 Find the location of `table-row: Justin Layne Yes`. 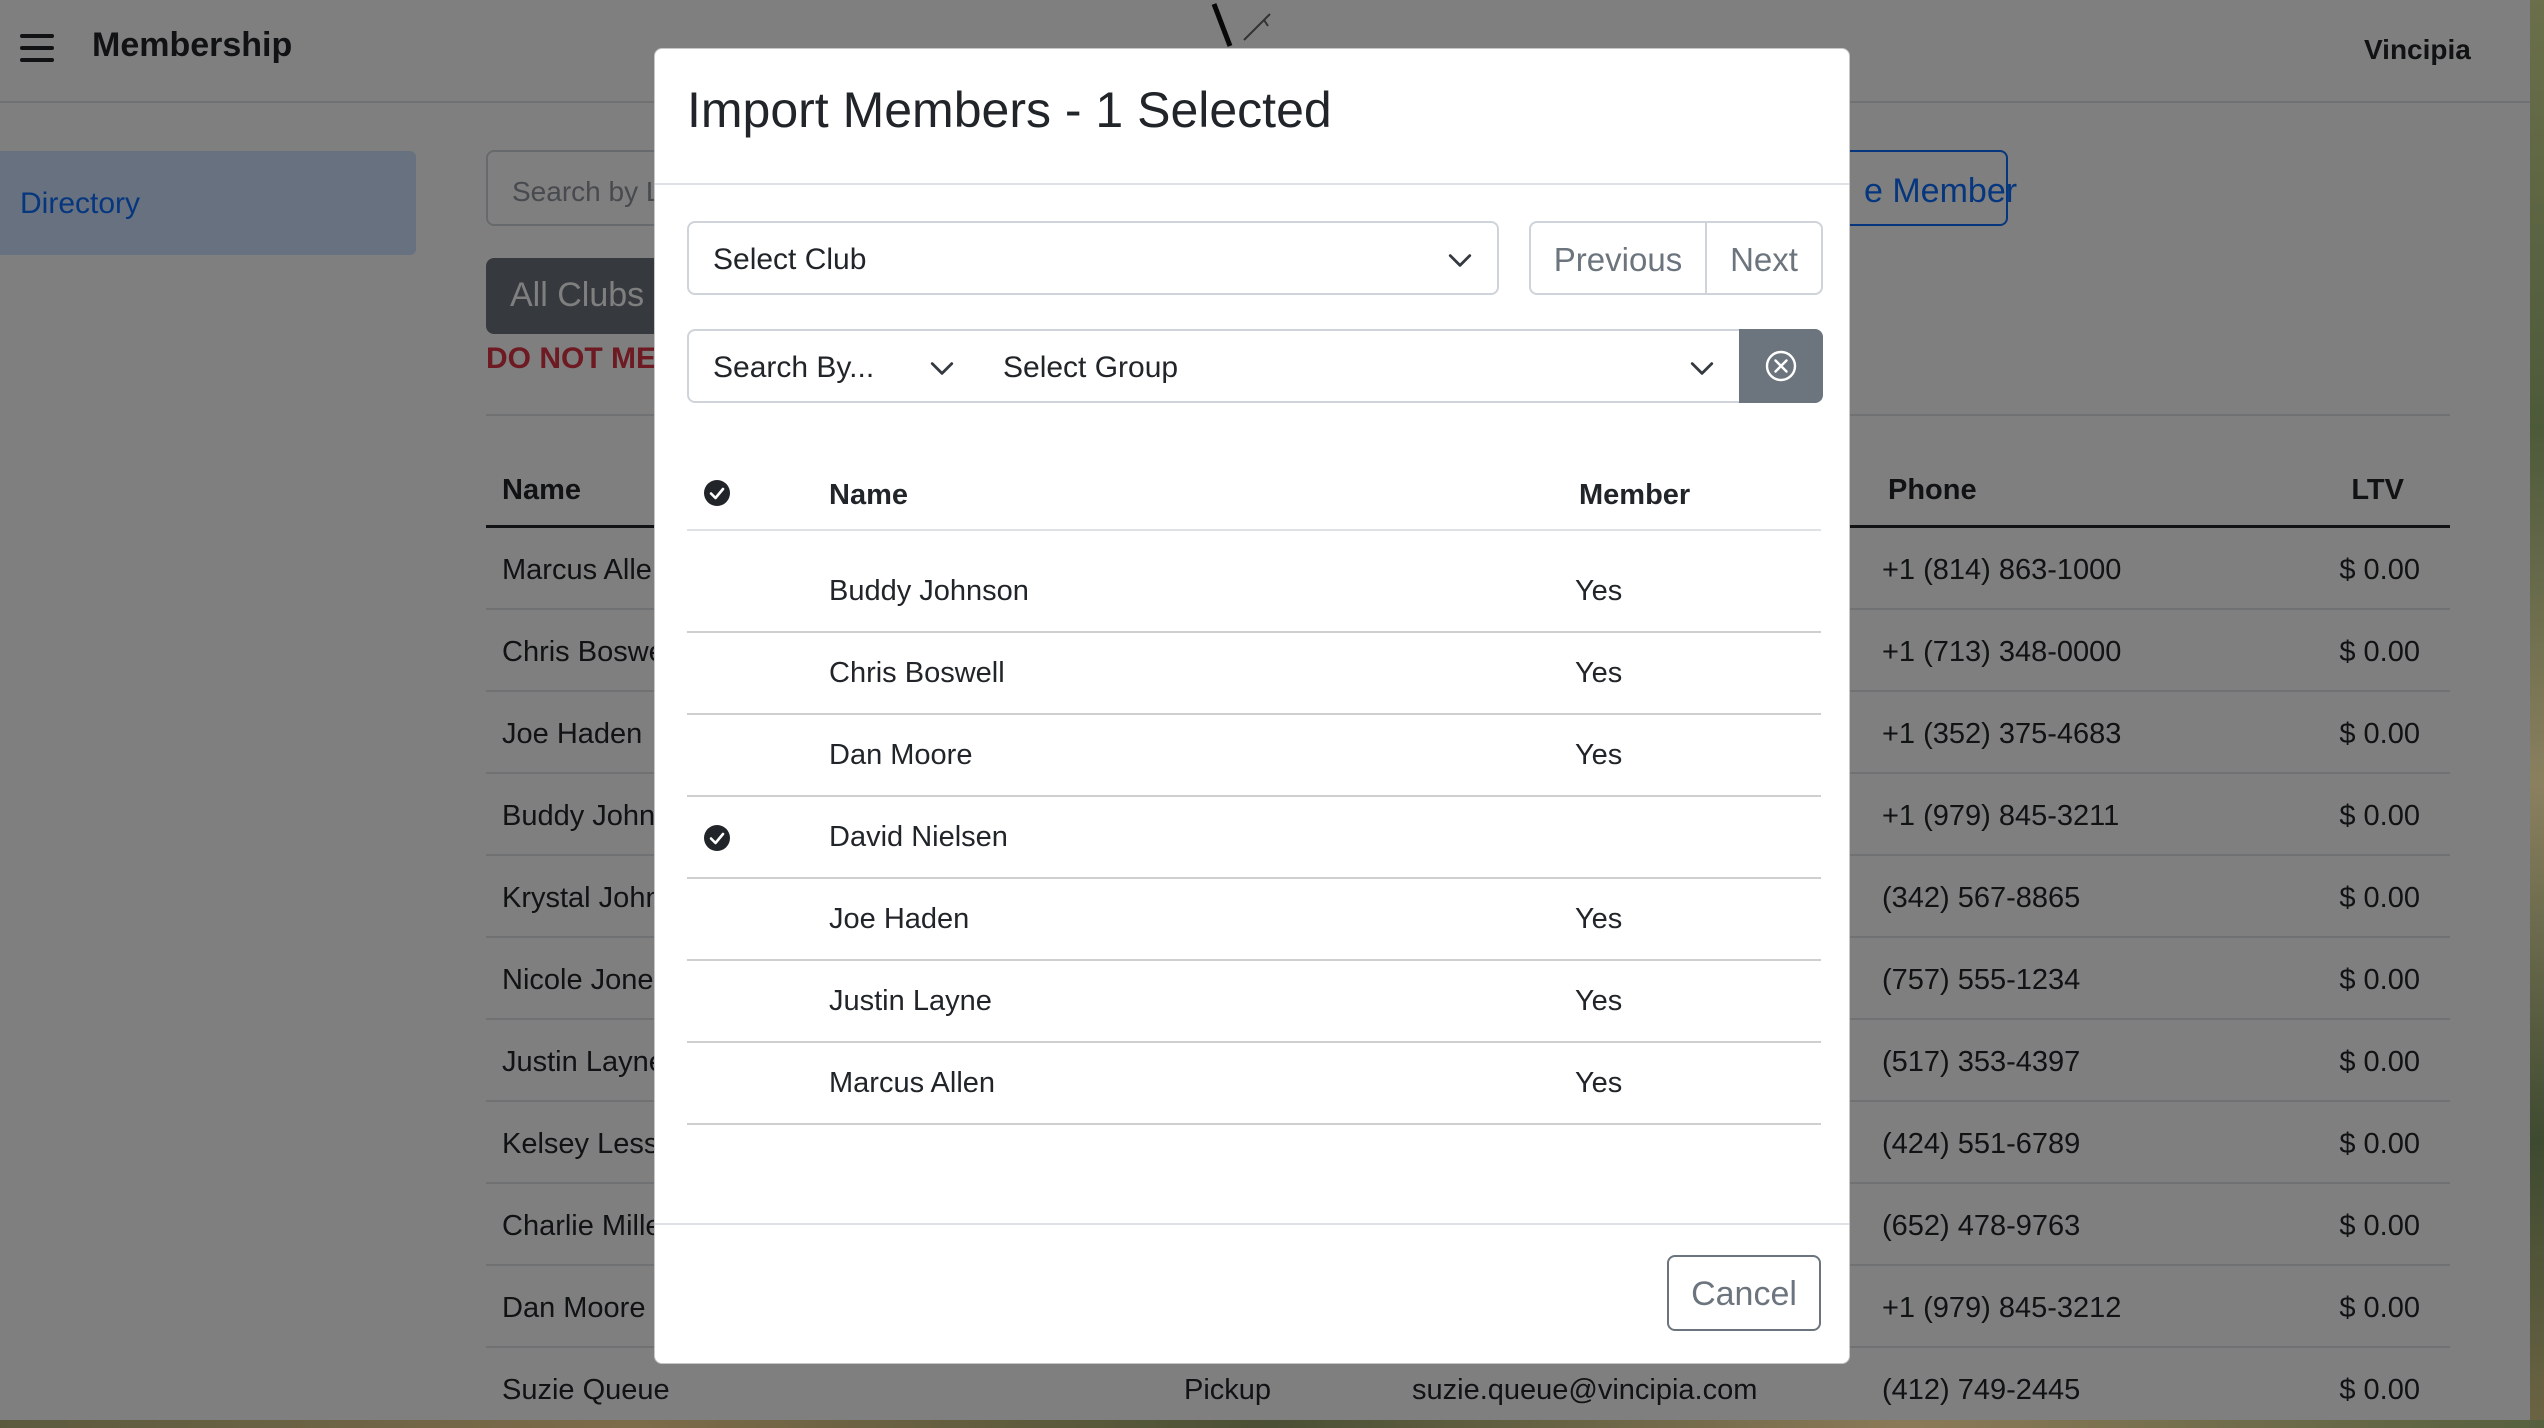

table-row: Justin Layne Yes is located at coordinates (1254, 1002).